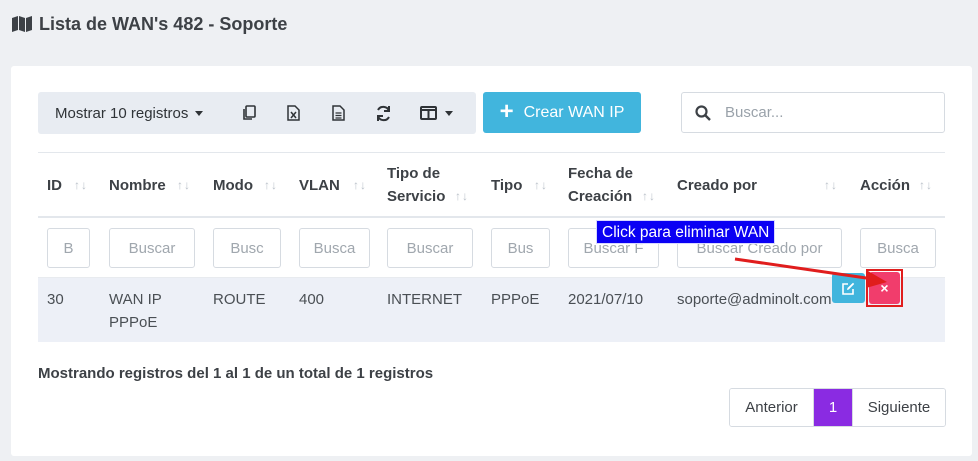 Image resolution: width=978 pixels, height=461 pixels. What do you see at coordinates (163, 23) in the screenshot?
I see `page-title-text: Lista de WAN's 482 - Soporte` at bounding box center [163, 23].